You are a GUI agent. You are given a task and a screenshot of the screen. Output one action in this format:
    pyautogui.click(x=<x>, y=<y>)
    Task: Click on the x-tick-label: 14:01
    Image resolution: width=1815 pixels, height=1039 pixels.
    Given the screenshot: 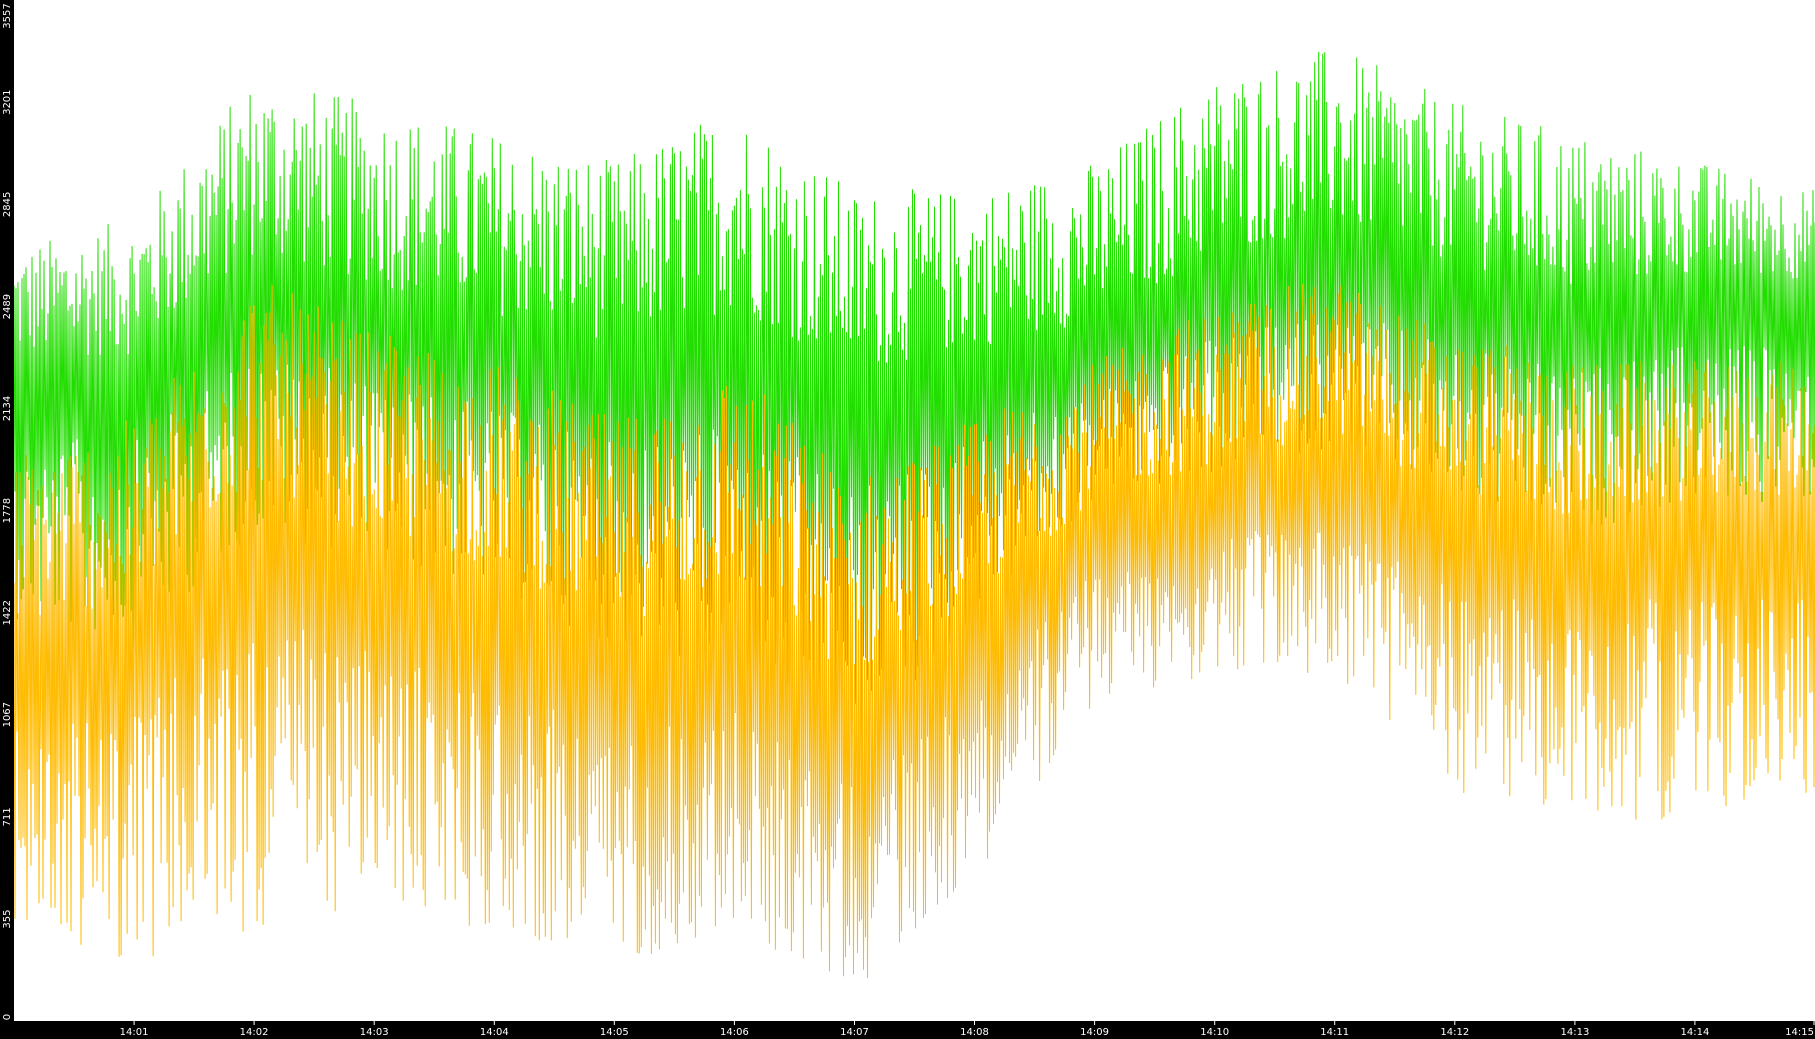 What is the action you would take?
    pyautogui.click(x=134, y=1032)
    